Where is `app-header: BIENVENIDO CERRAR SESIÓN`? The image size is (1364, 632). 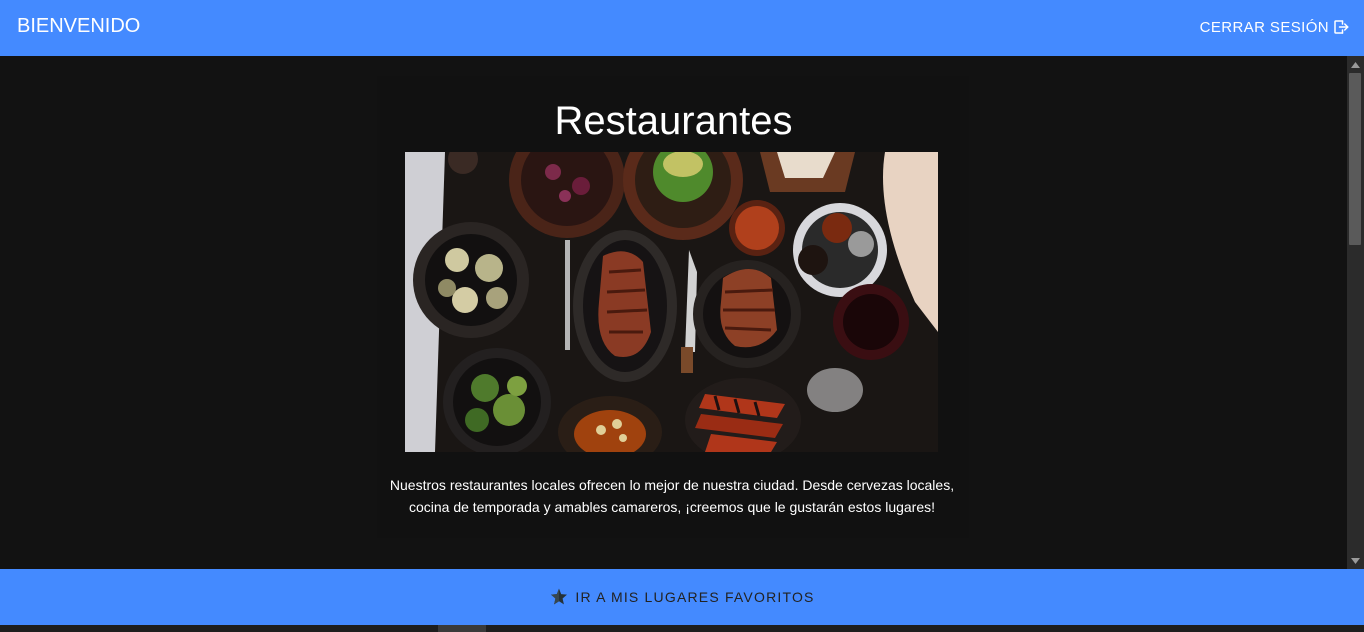 app-header: BIENVENIDO CERRAR SESIÓN is located at coordinates (682, 28).